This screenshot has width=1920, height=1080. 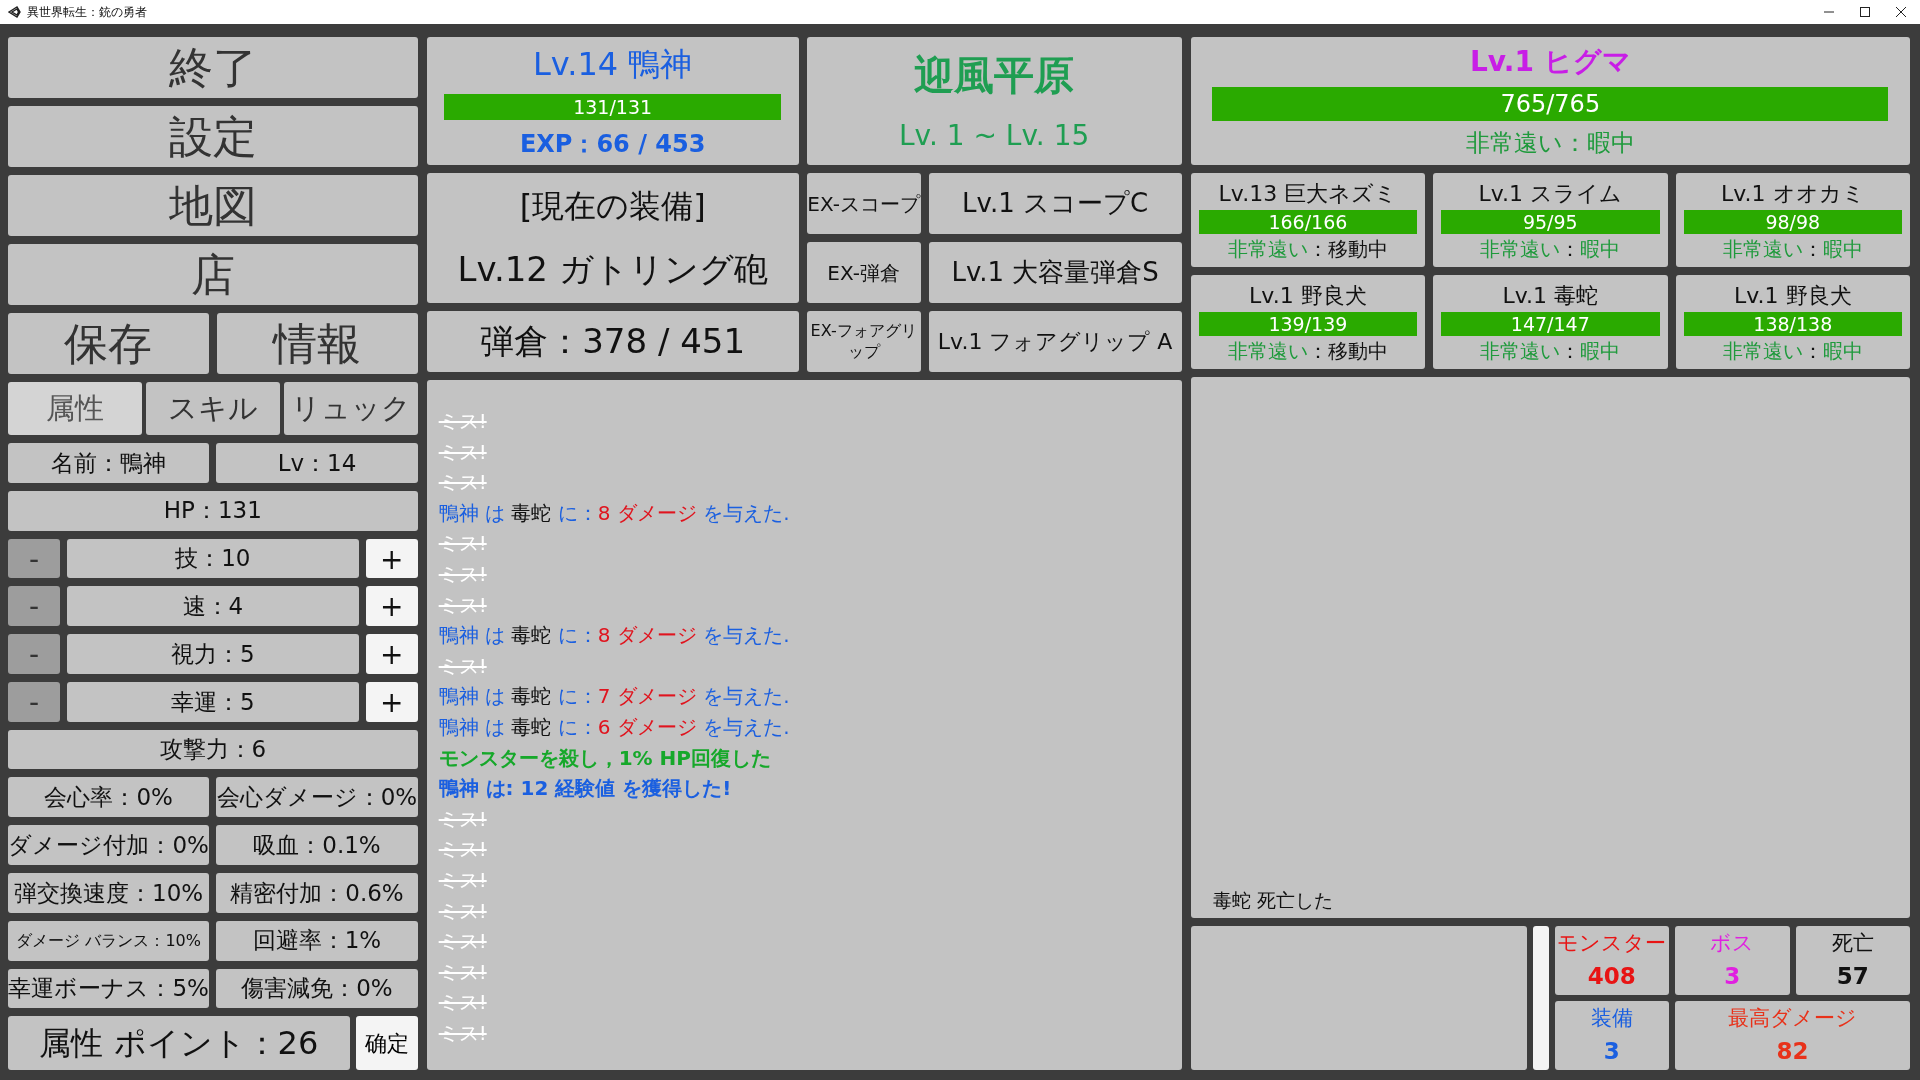 I want to click on magazine-label: 弾倉：378 / 451, so click(x=612, y=341).